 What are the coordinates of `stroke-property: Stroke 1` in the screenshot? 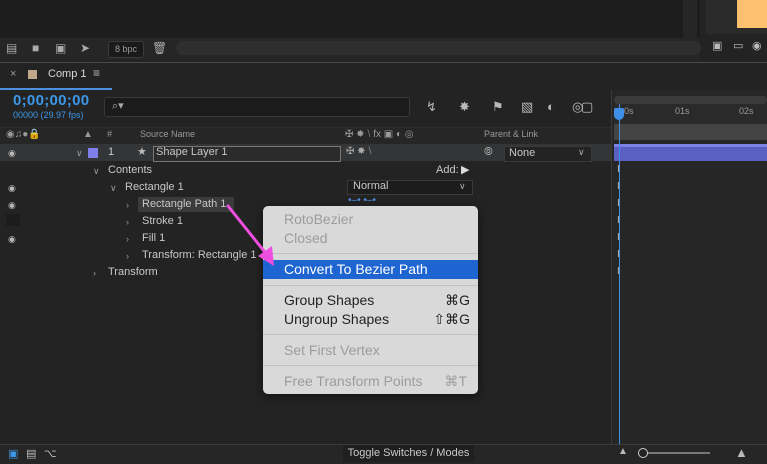 It's located at (162, 221).